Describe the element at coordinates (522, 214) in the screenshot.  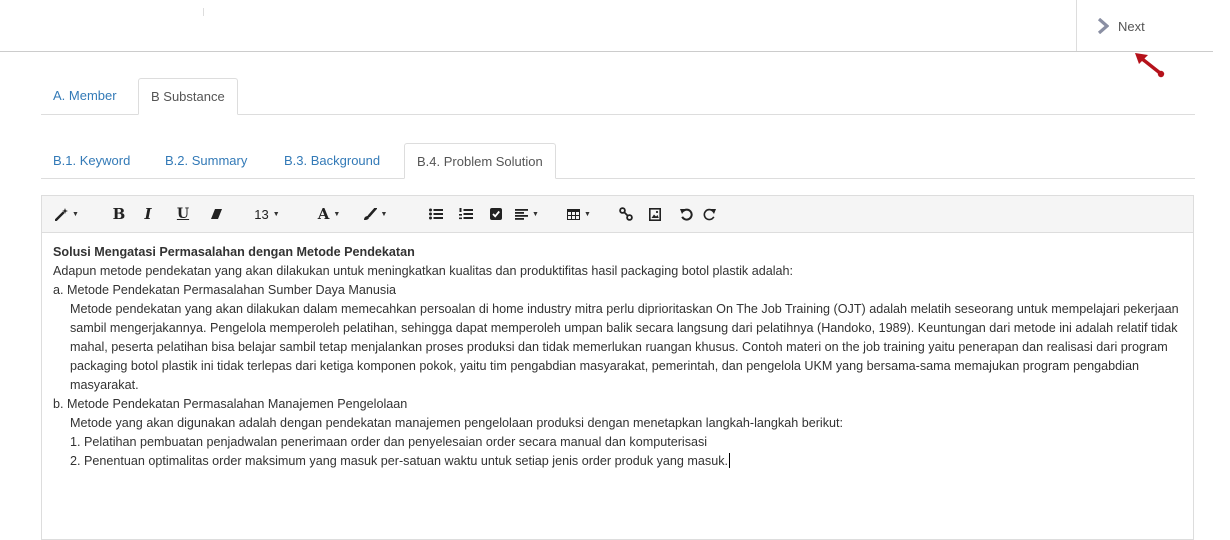
I see `align-left-icon` at that location.